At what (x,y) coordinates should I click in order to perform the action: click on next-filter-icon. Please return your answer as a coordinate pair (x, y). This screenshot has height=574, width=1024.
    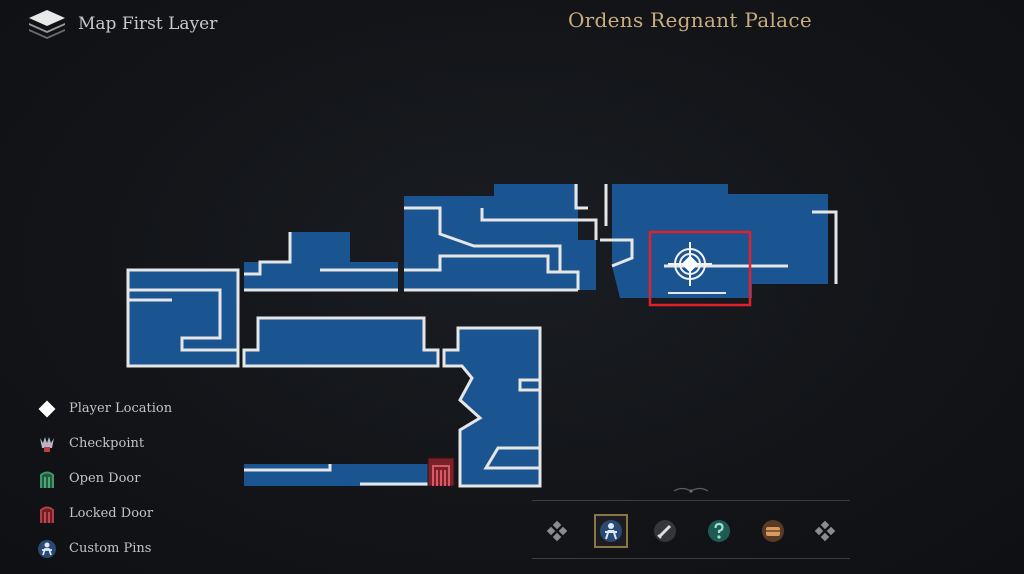
    Looking at the image, I should click on (825, 531).